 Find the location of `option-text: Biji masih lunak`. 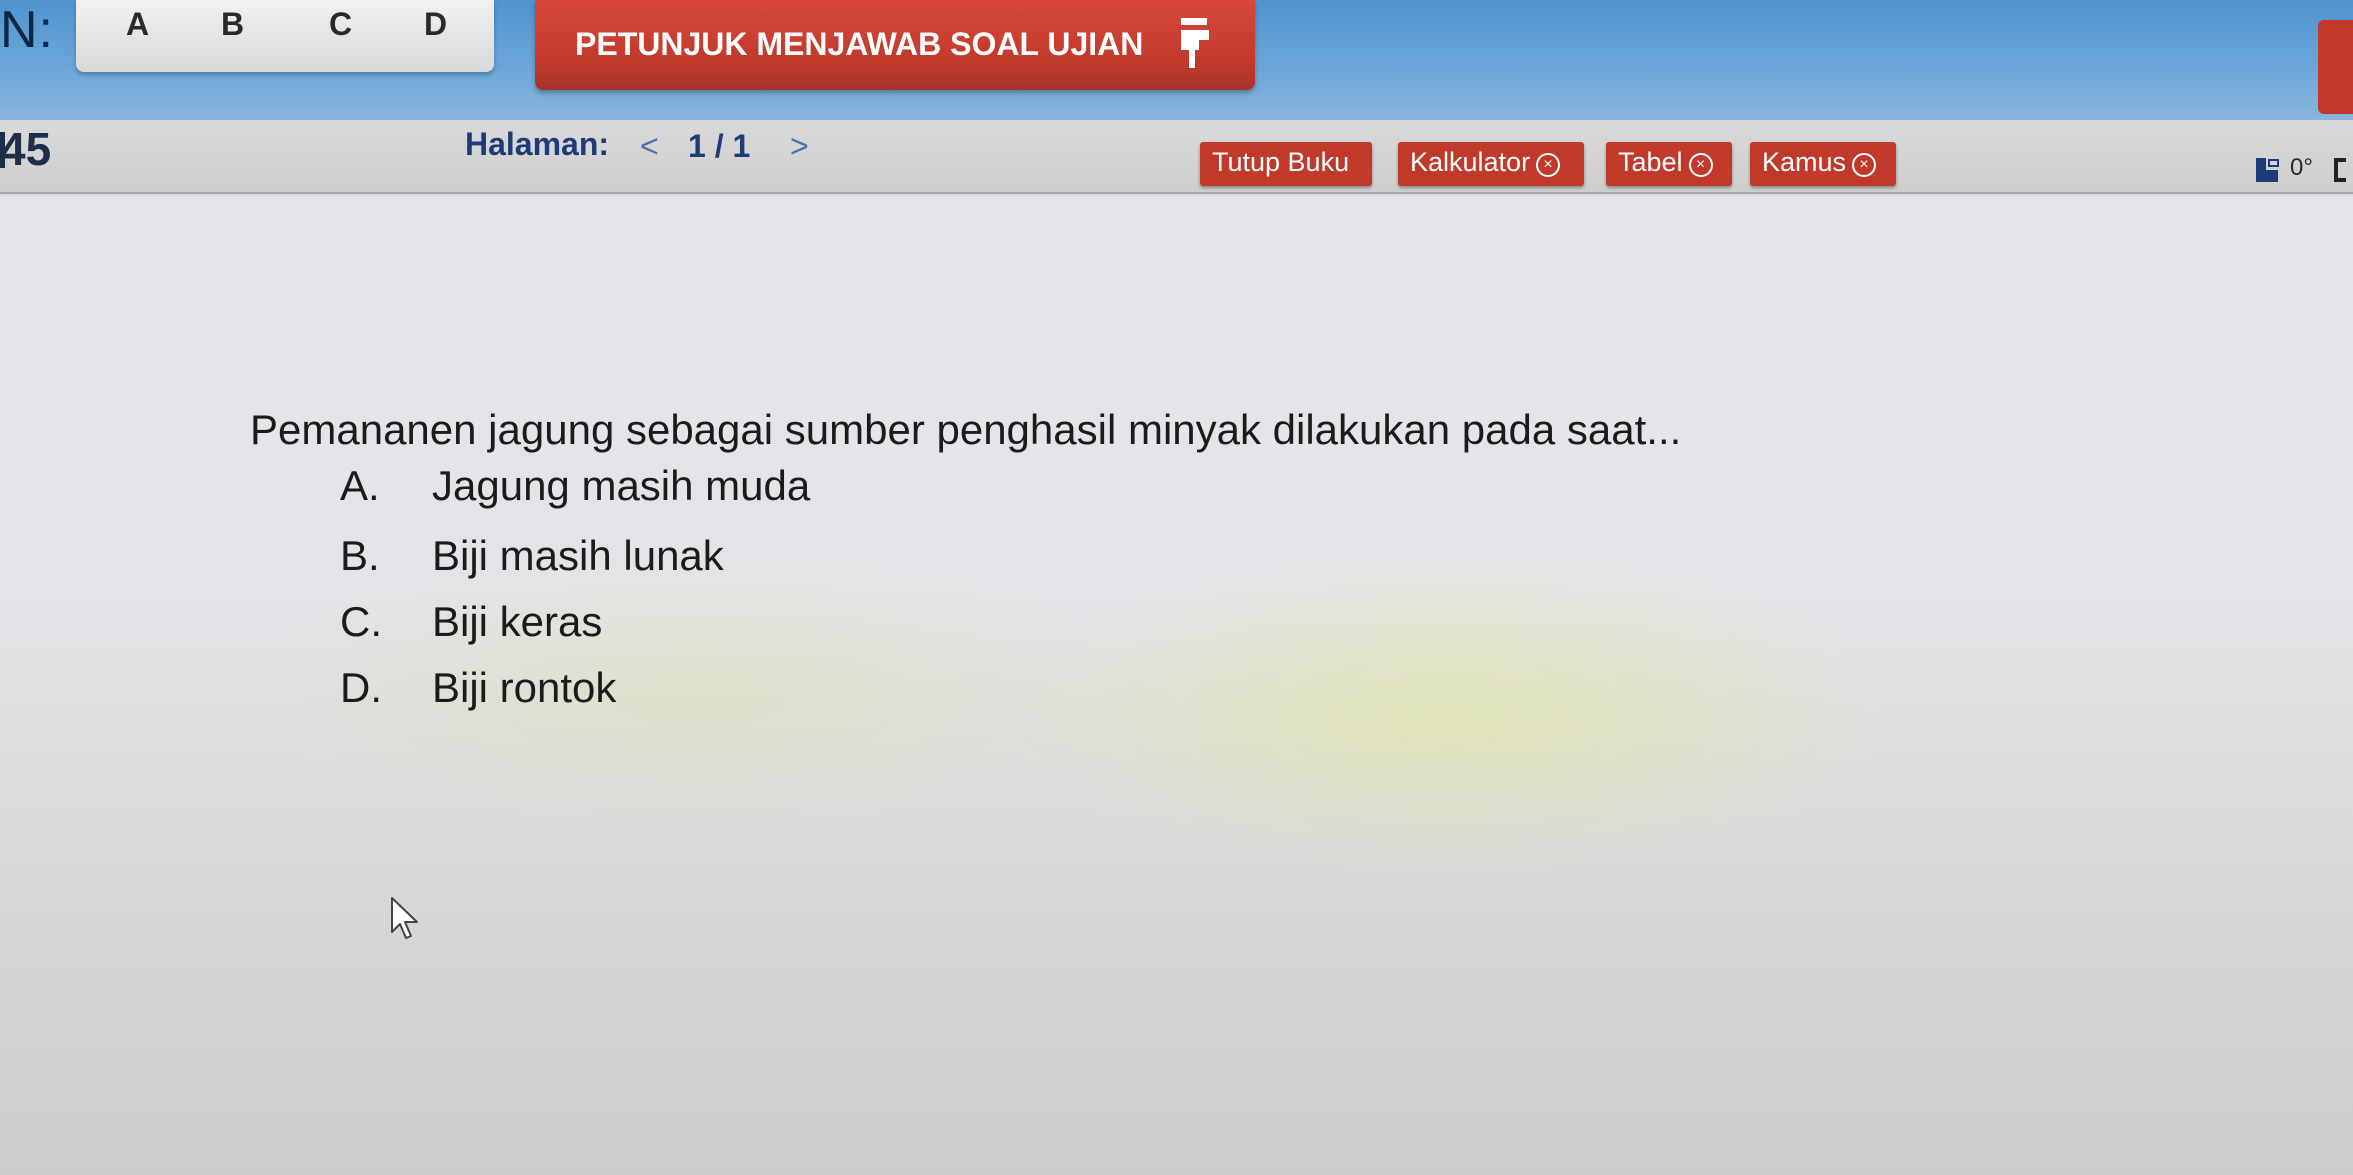

option-text: Biji masih lunak is located at coordinates (578, 555).